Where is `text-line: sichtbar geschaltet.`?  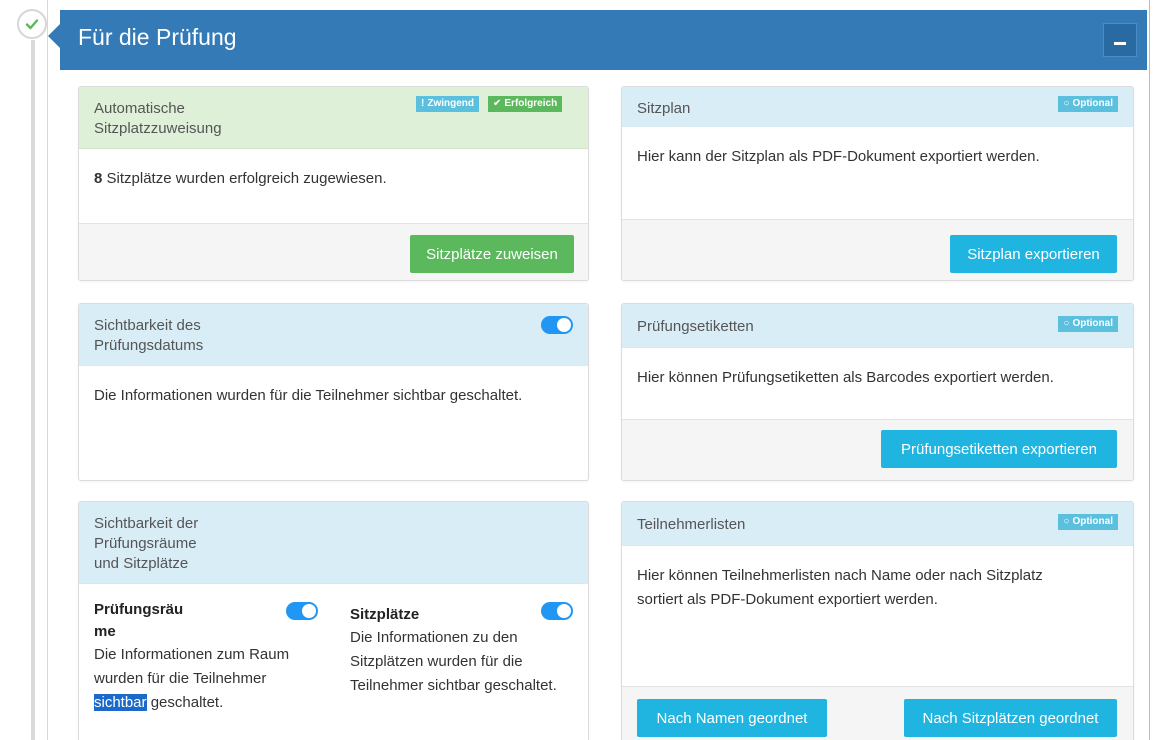 text-line: sichtbar geschaltet. is located at coordinates (209, 703).